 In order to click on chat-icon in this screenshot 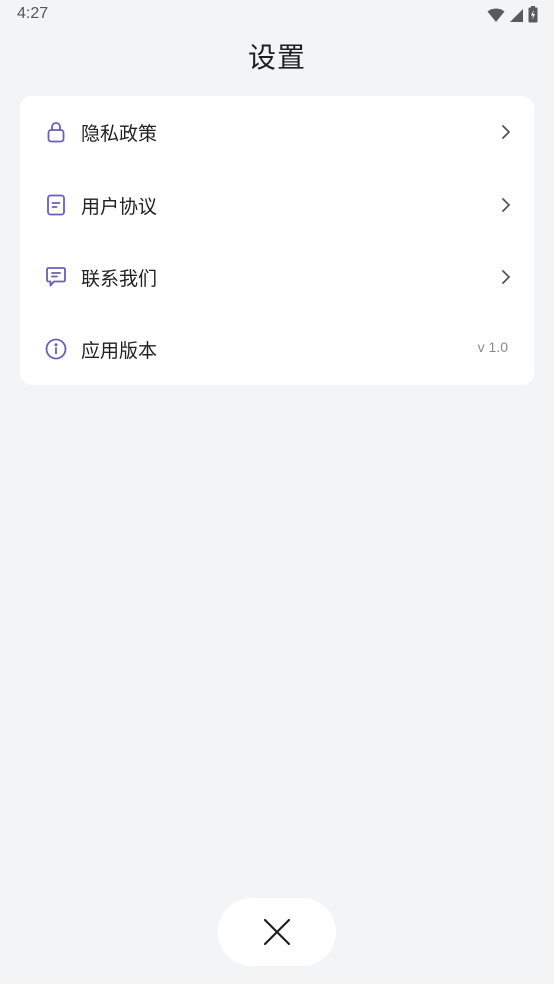, I will do `click(56, 277)`.